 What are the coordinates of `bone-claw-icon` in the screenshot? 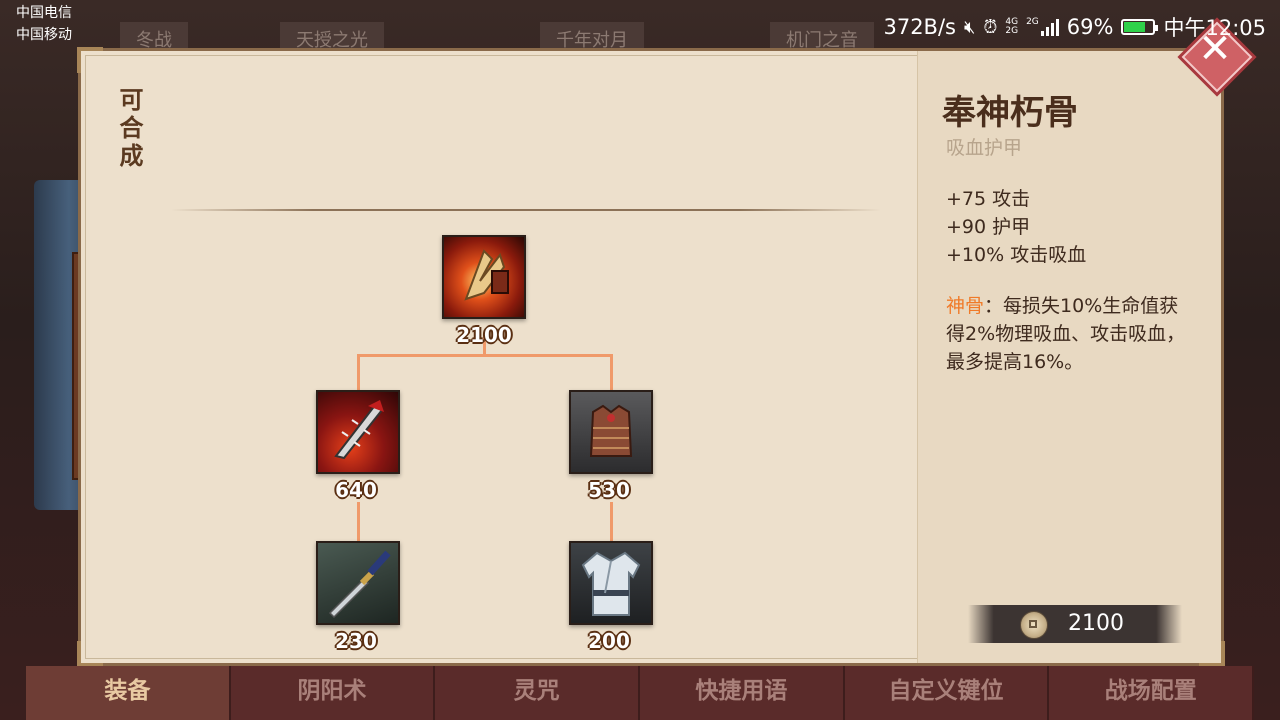 It's located at (486, 275).